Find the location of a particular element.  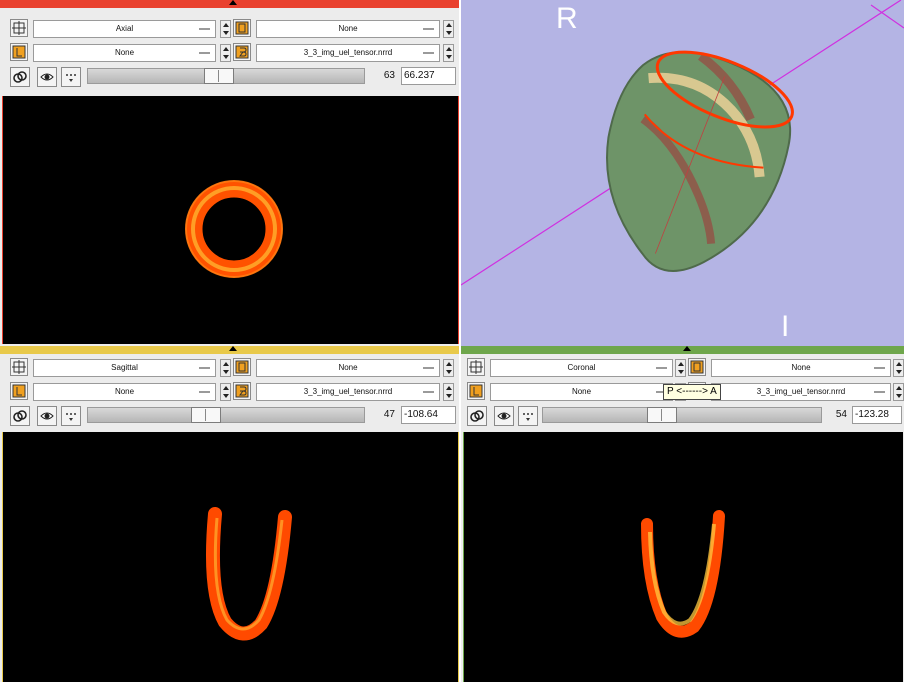

axial-myocardium-ring is located at coordinates (234, 229).